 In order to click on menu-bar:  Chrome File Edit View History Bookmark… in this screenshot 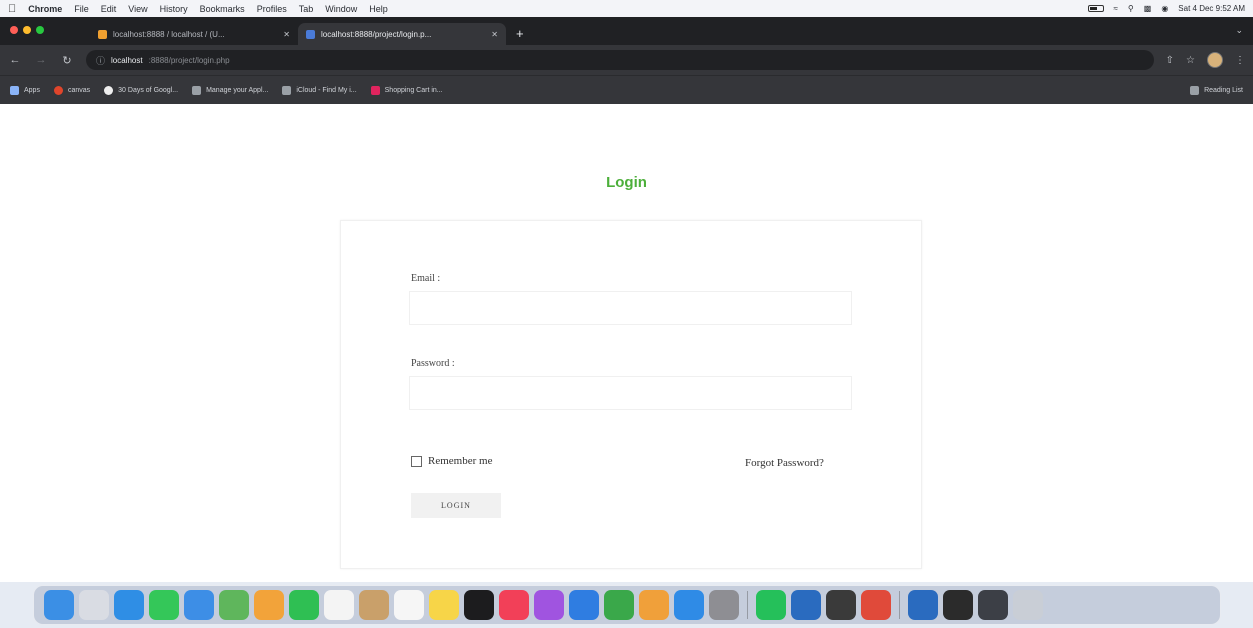, I will do `click(626, 8)`.